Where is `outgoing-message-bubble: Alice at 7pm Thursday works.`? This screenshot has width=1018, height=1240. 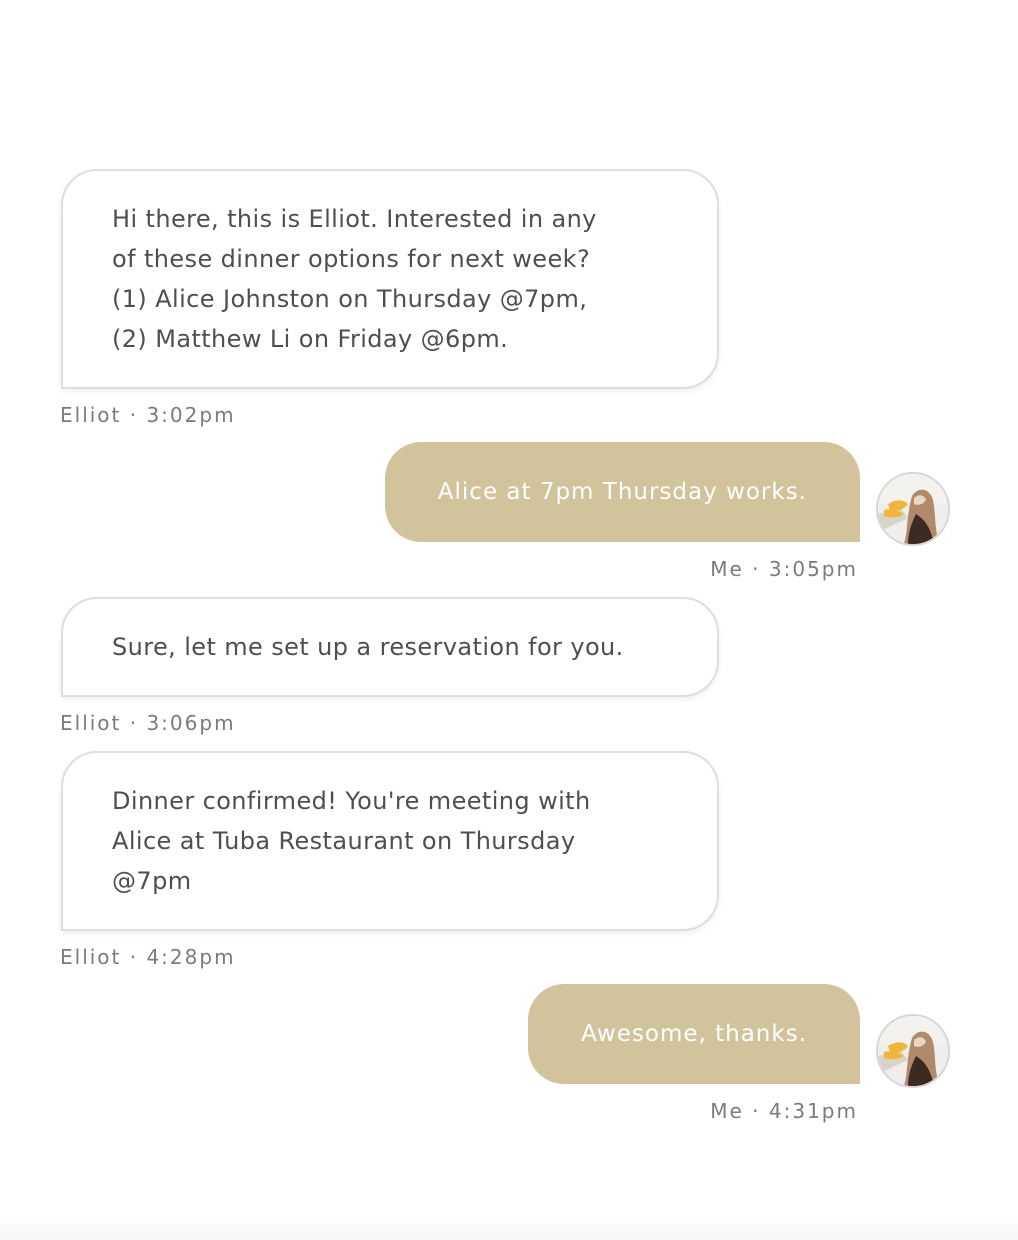 outgoing-message-bubble: Alice at 7pm Thursday works. is located at coordinates (622, 492).